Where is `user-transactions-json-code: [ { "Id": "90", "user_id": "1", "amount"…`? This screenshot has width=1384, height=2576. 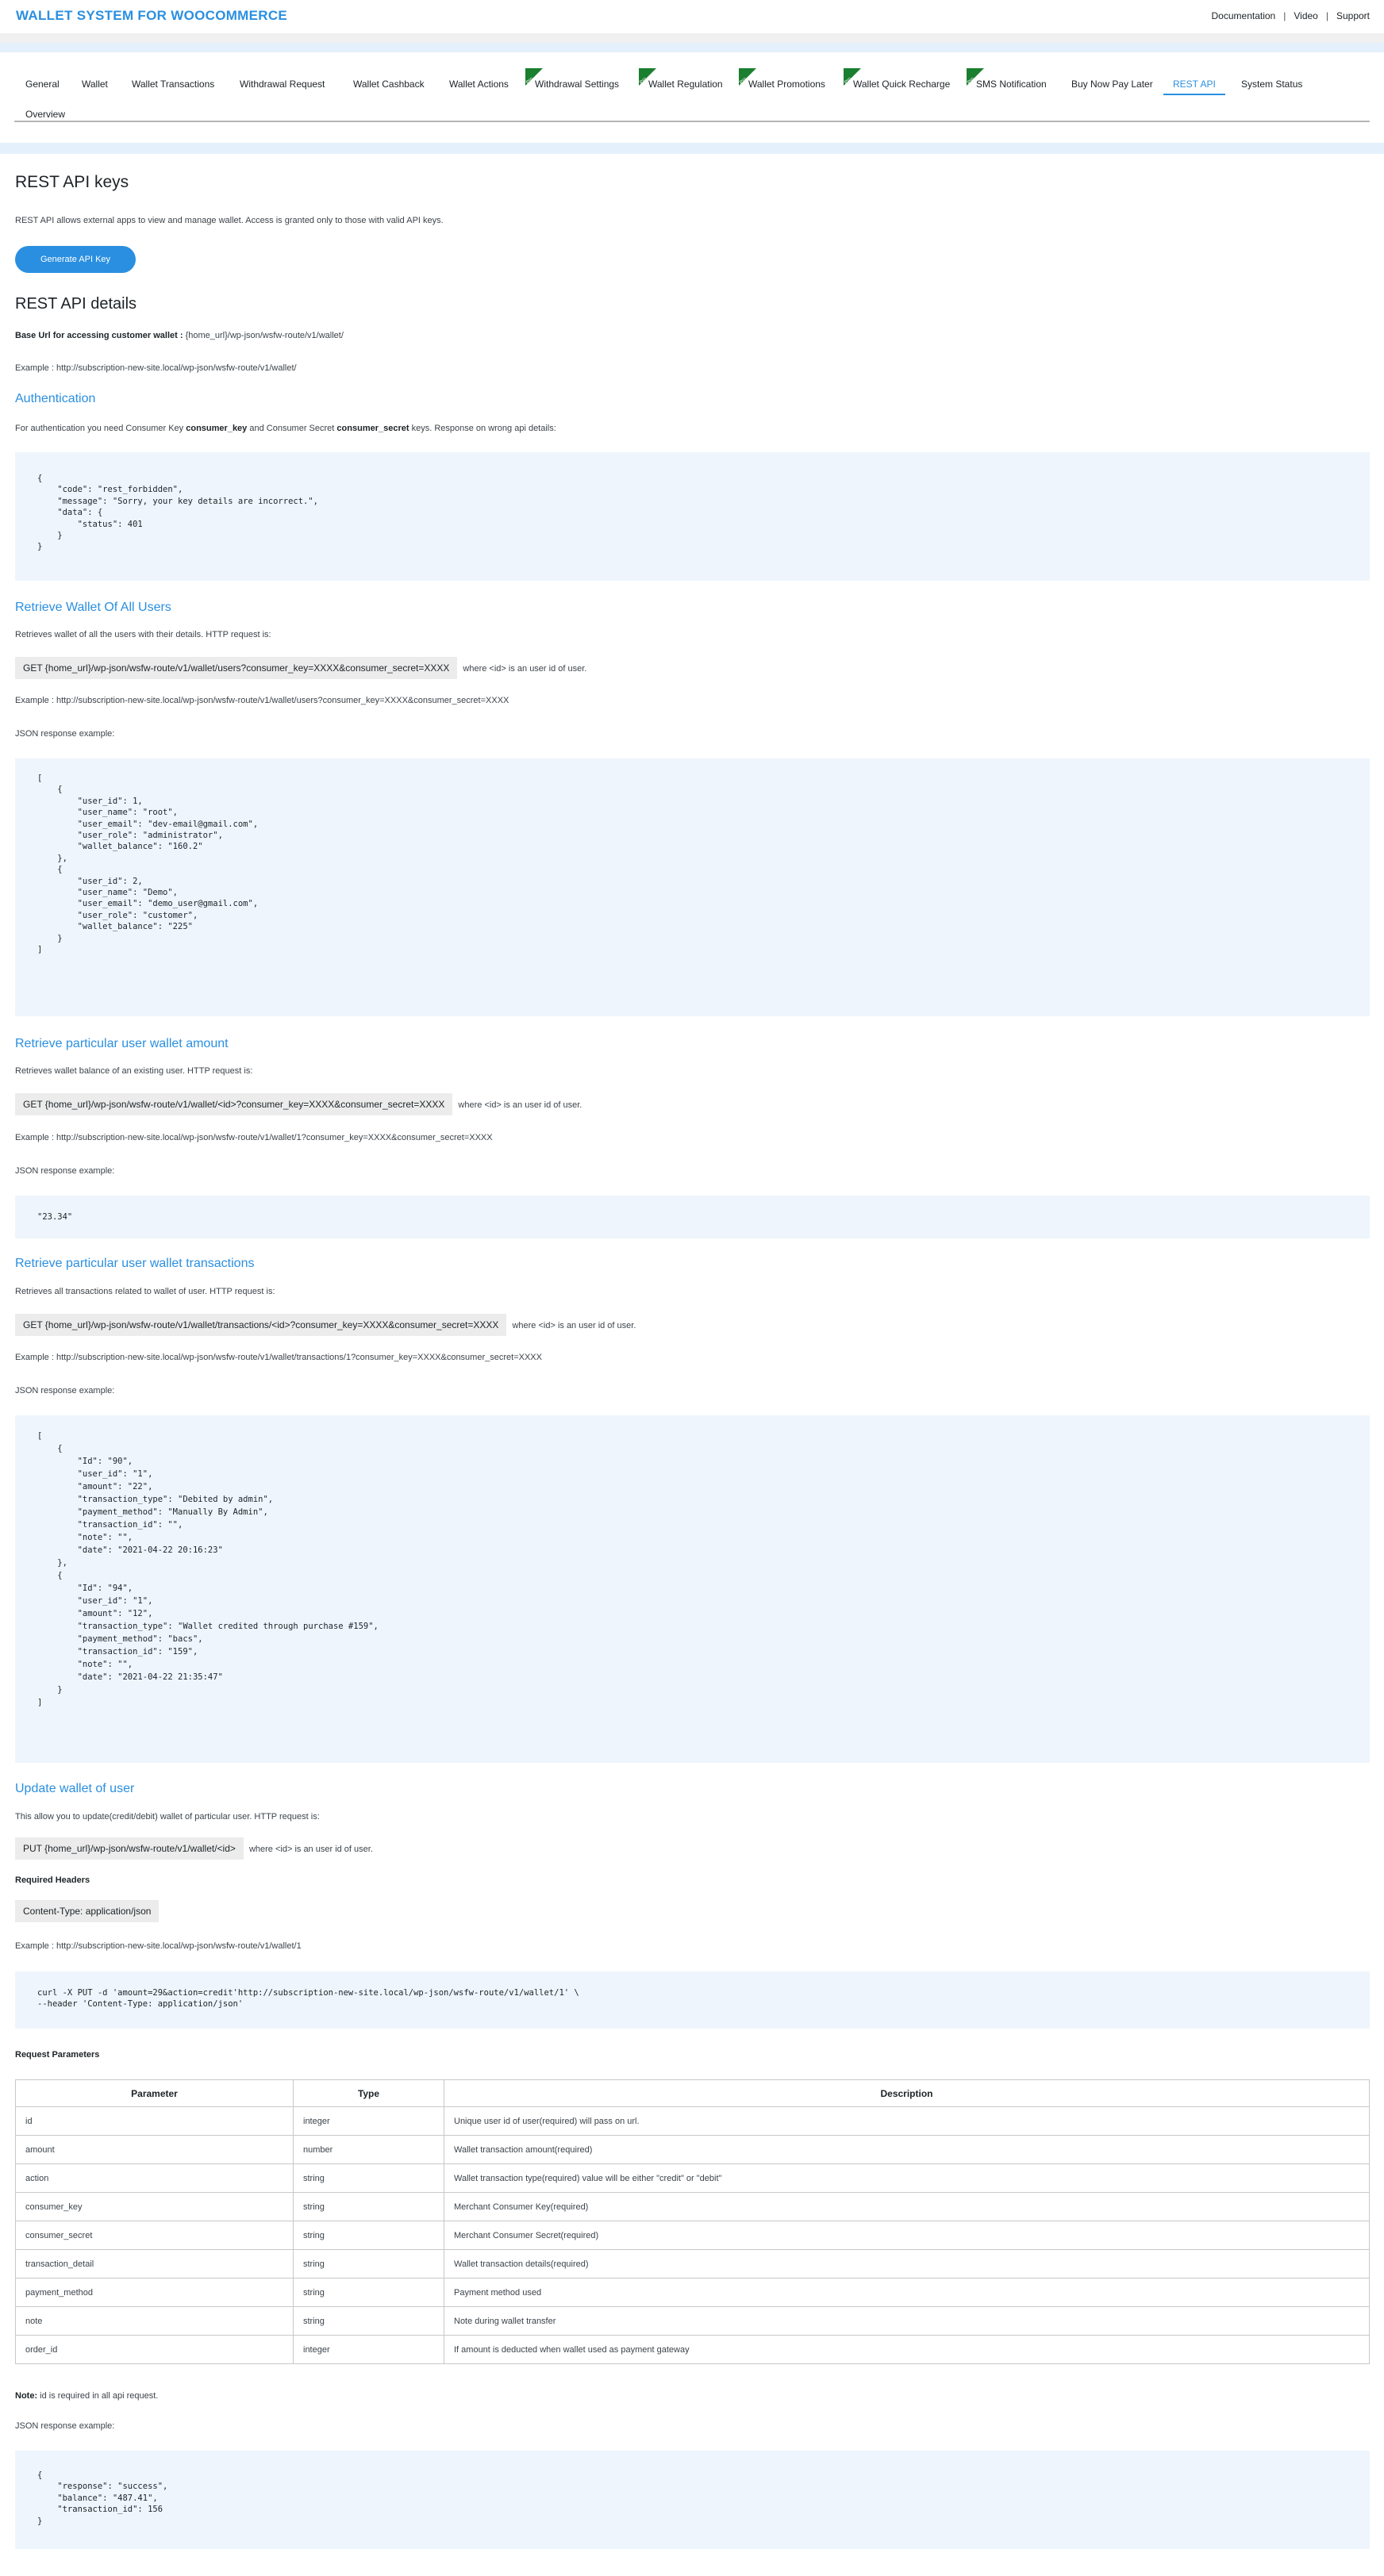 user-transactions-json-code: [ { "Id": "90", "user_id": "1", "amount"… is located at coordinates (692, 1589).